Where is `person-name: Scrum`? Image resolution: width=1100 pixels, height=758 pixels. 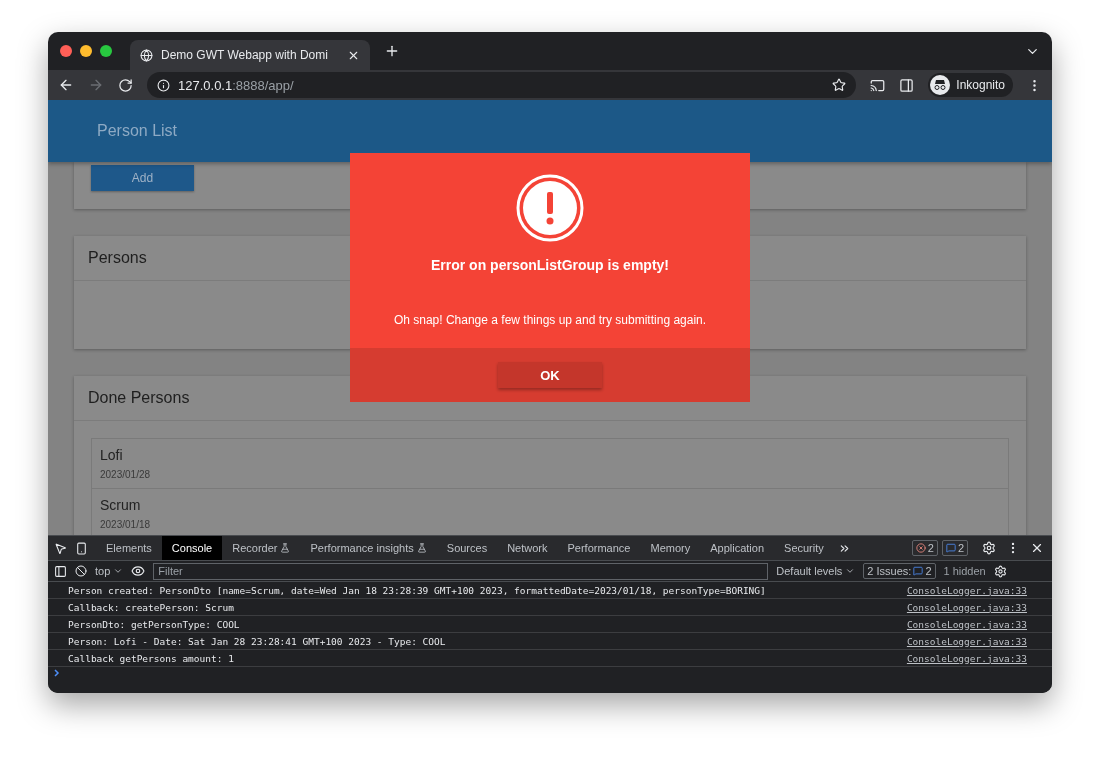
person-name: Scrum is located at coordinates (121, 505).